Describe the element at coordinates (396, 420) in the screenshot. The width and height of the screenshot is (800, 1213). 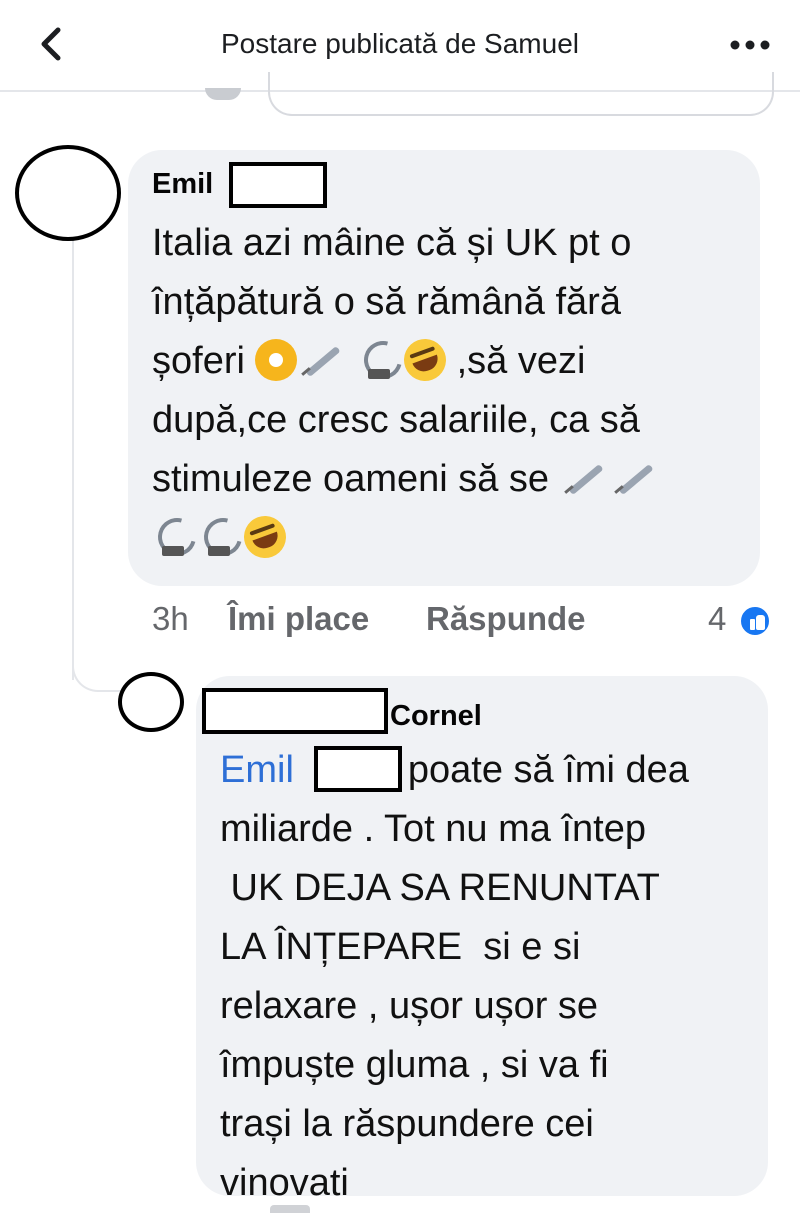
I see `comment-line: după,ce cresc salariile, ca să` at that location.